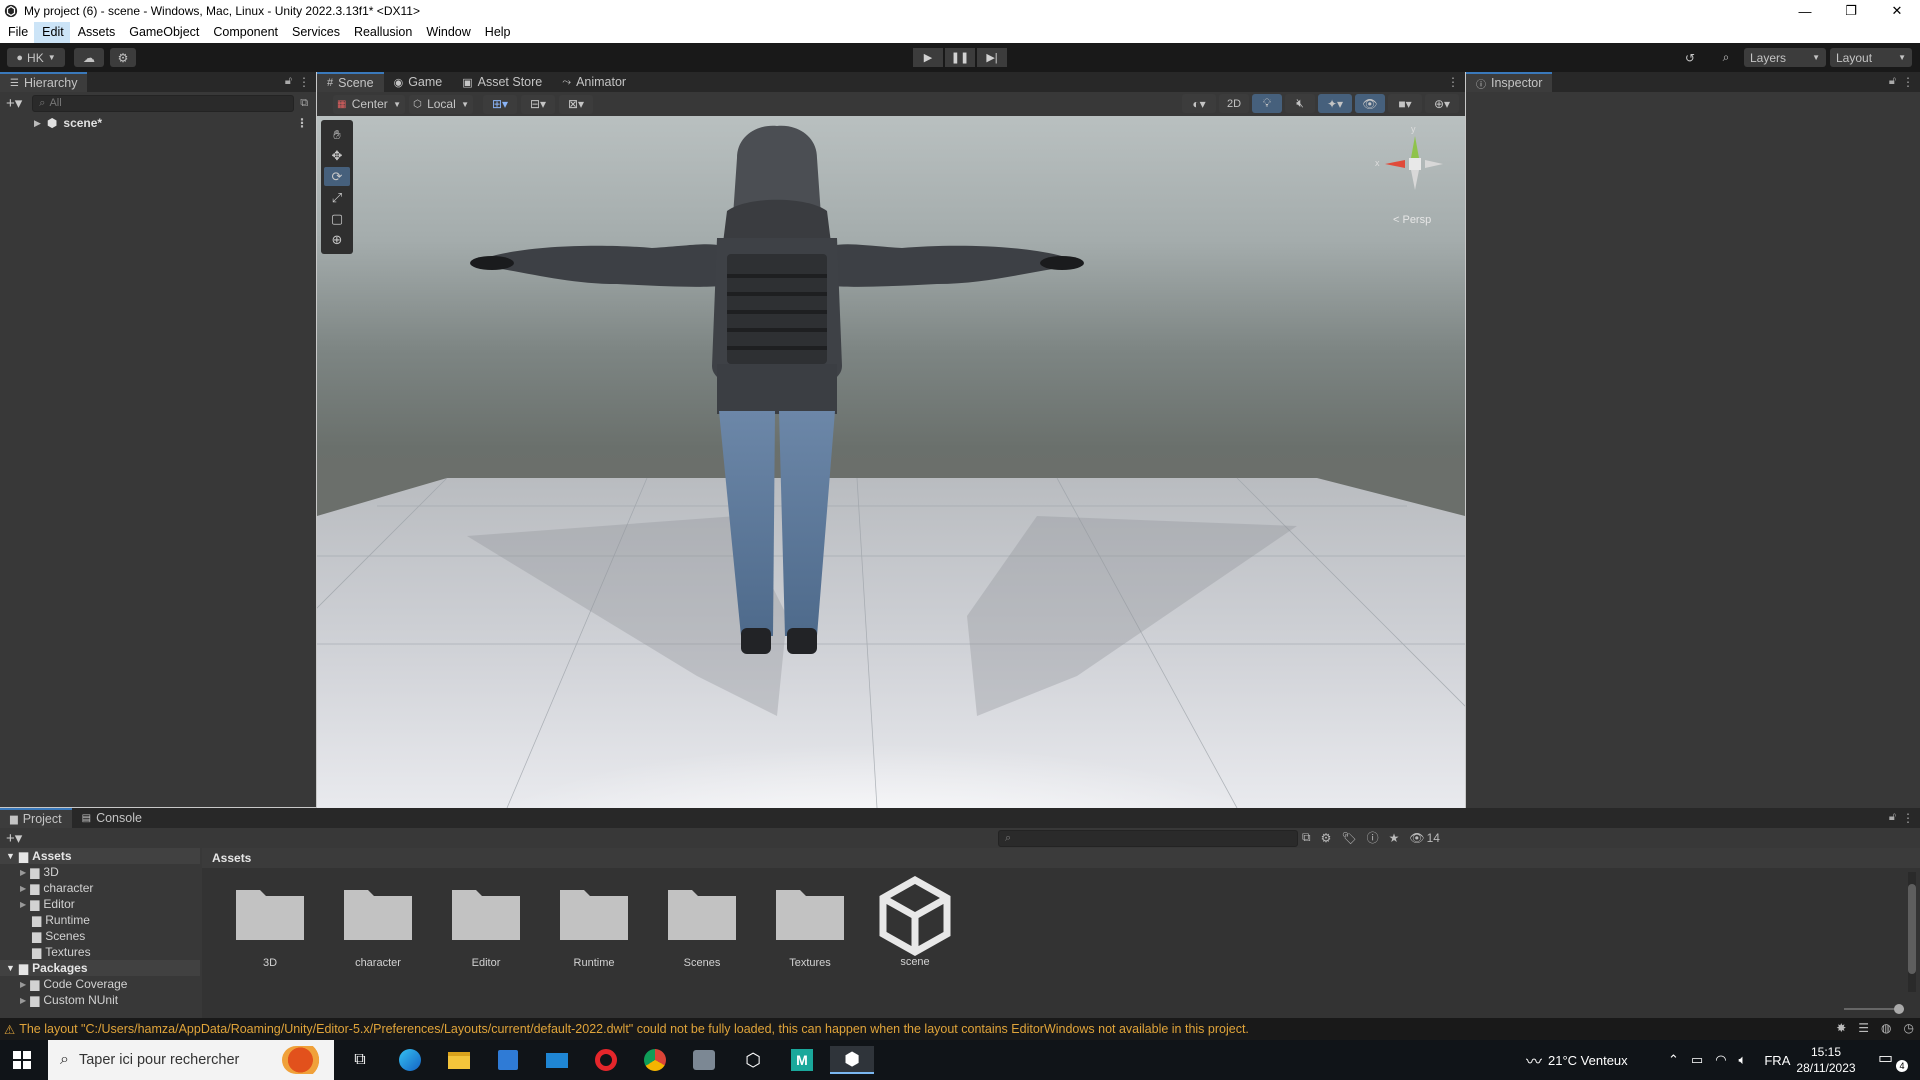 Image resolution: width=1920 pixels, height=1080 pixels. What do you see at coordinates (576, 104) in the screenshot?
I see `increment-snap-button: ⊠▾` at bounding box center [576, 104].